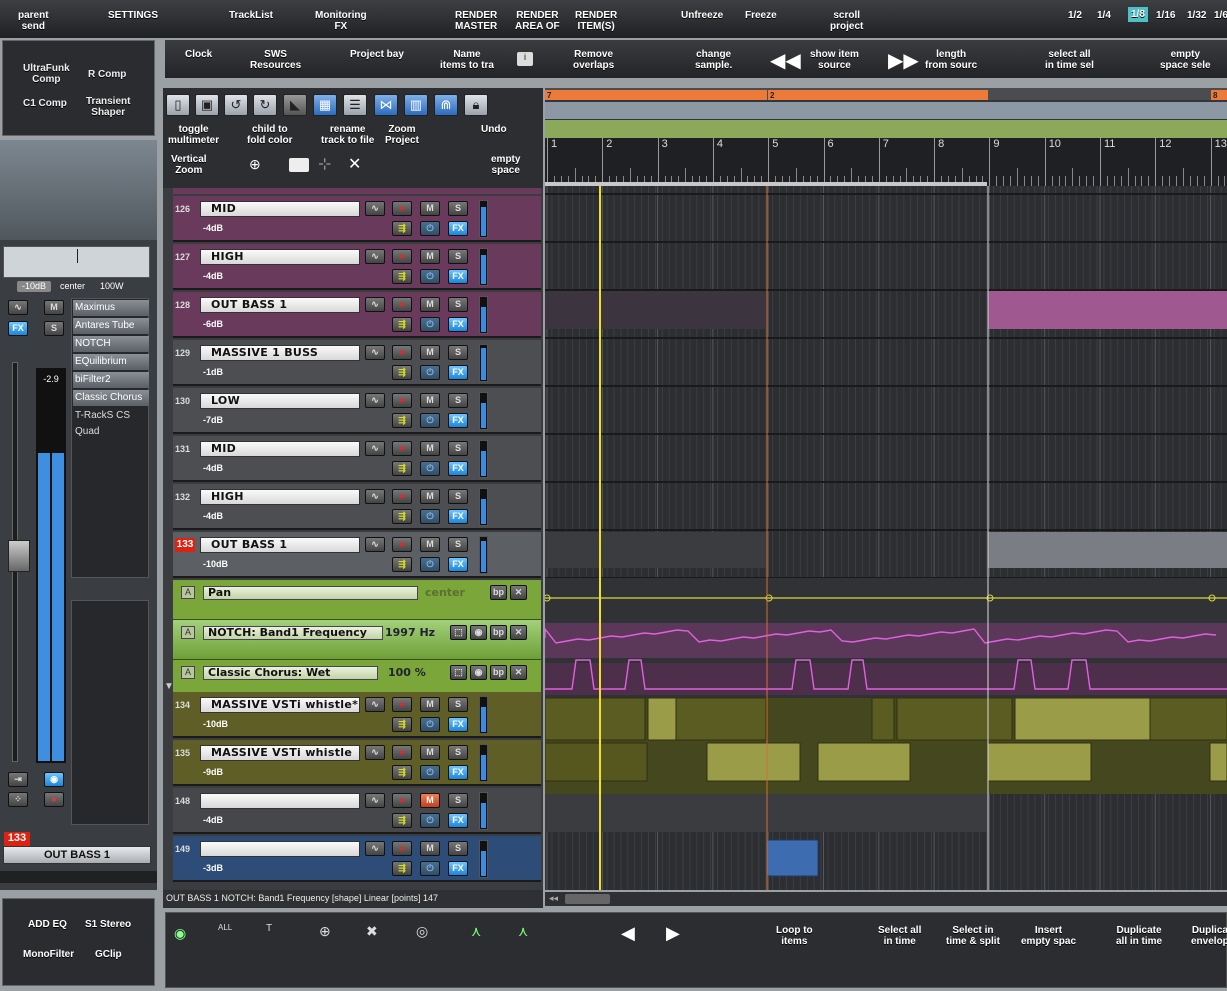  What do you see at coordinates (386, 105) in the screenshot?
I see `snap-icon: ⋈` at bounding box center [386, 105].